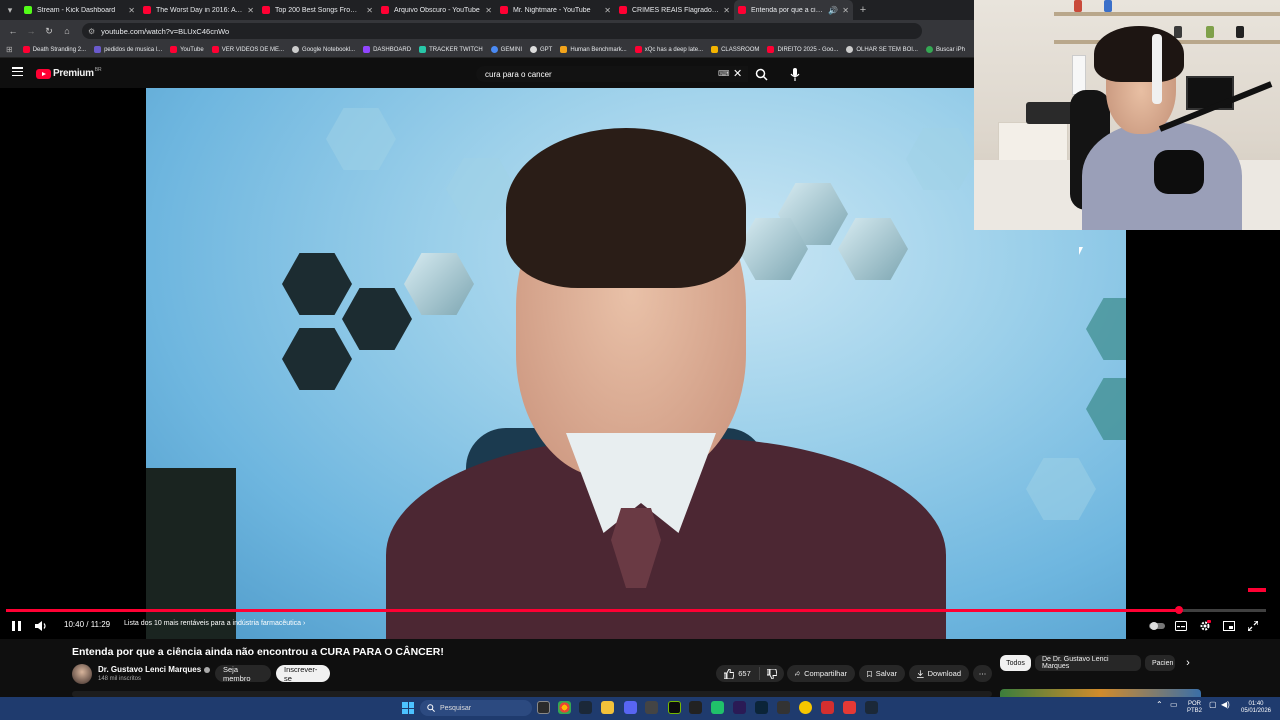  What do you see at coordinates (564, 707) in the screenshot?
I see `chrome-icon` at bounding box center [564, 707].